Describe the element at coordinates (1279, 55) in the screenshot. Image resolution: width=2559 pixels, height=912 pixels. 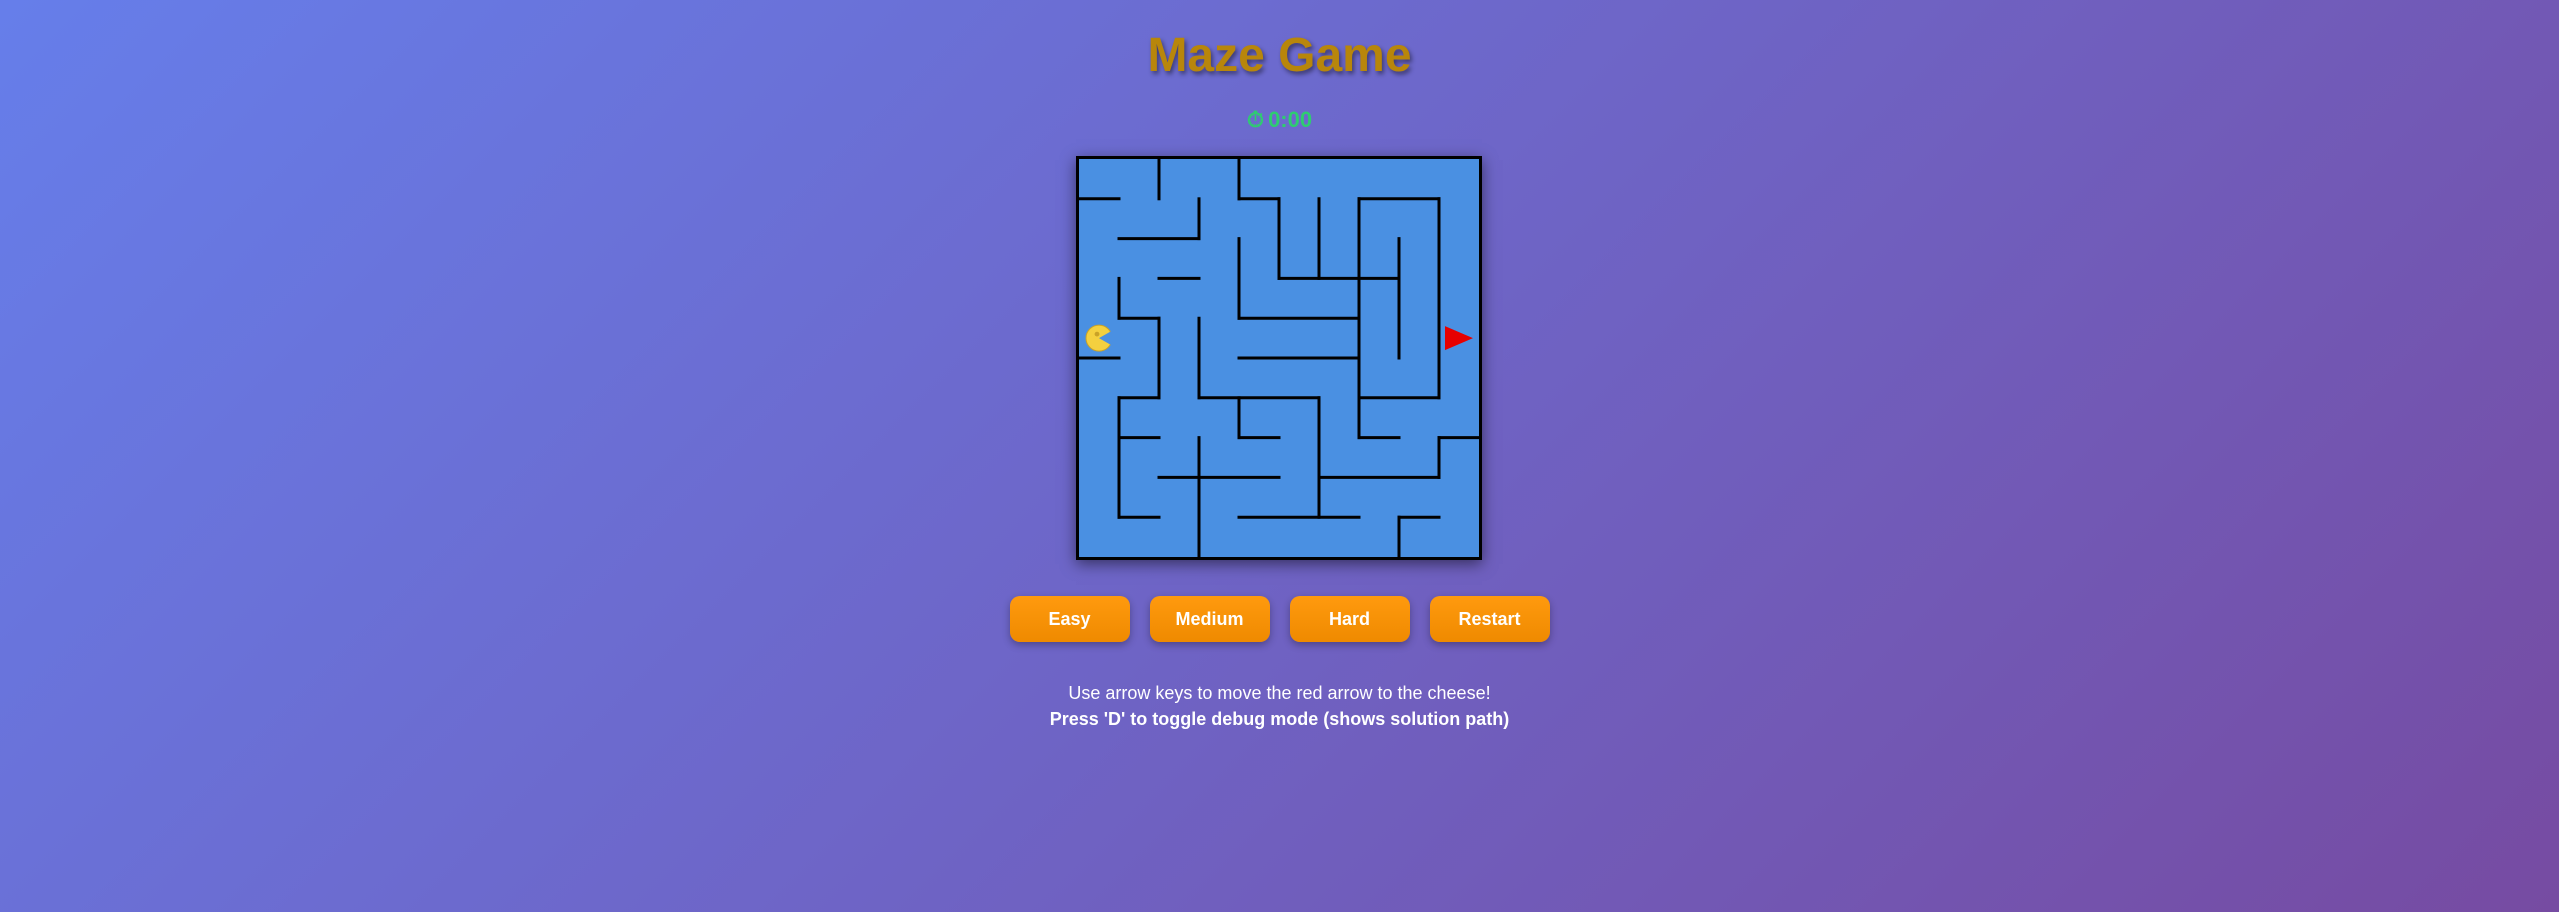
I see `game-title: Maze Game` at that location.